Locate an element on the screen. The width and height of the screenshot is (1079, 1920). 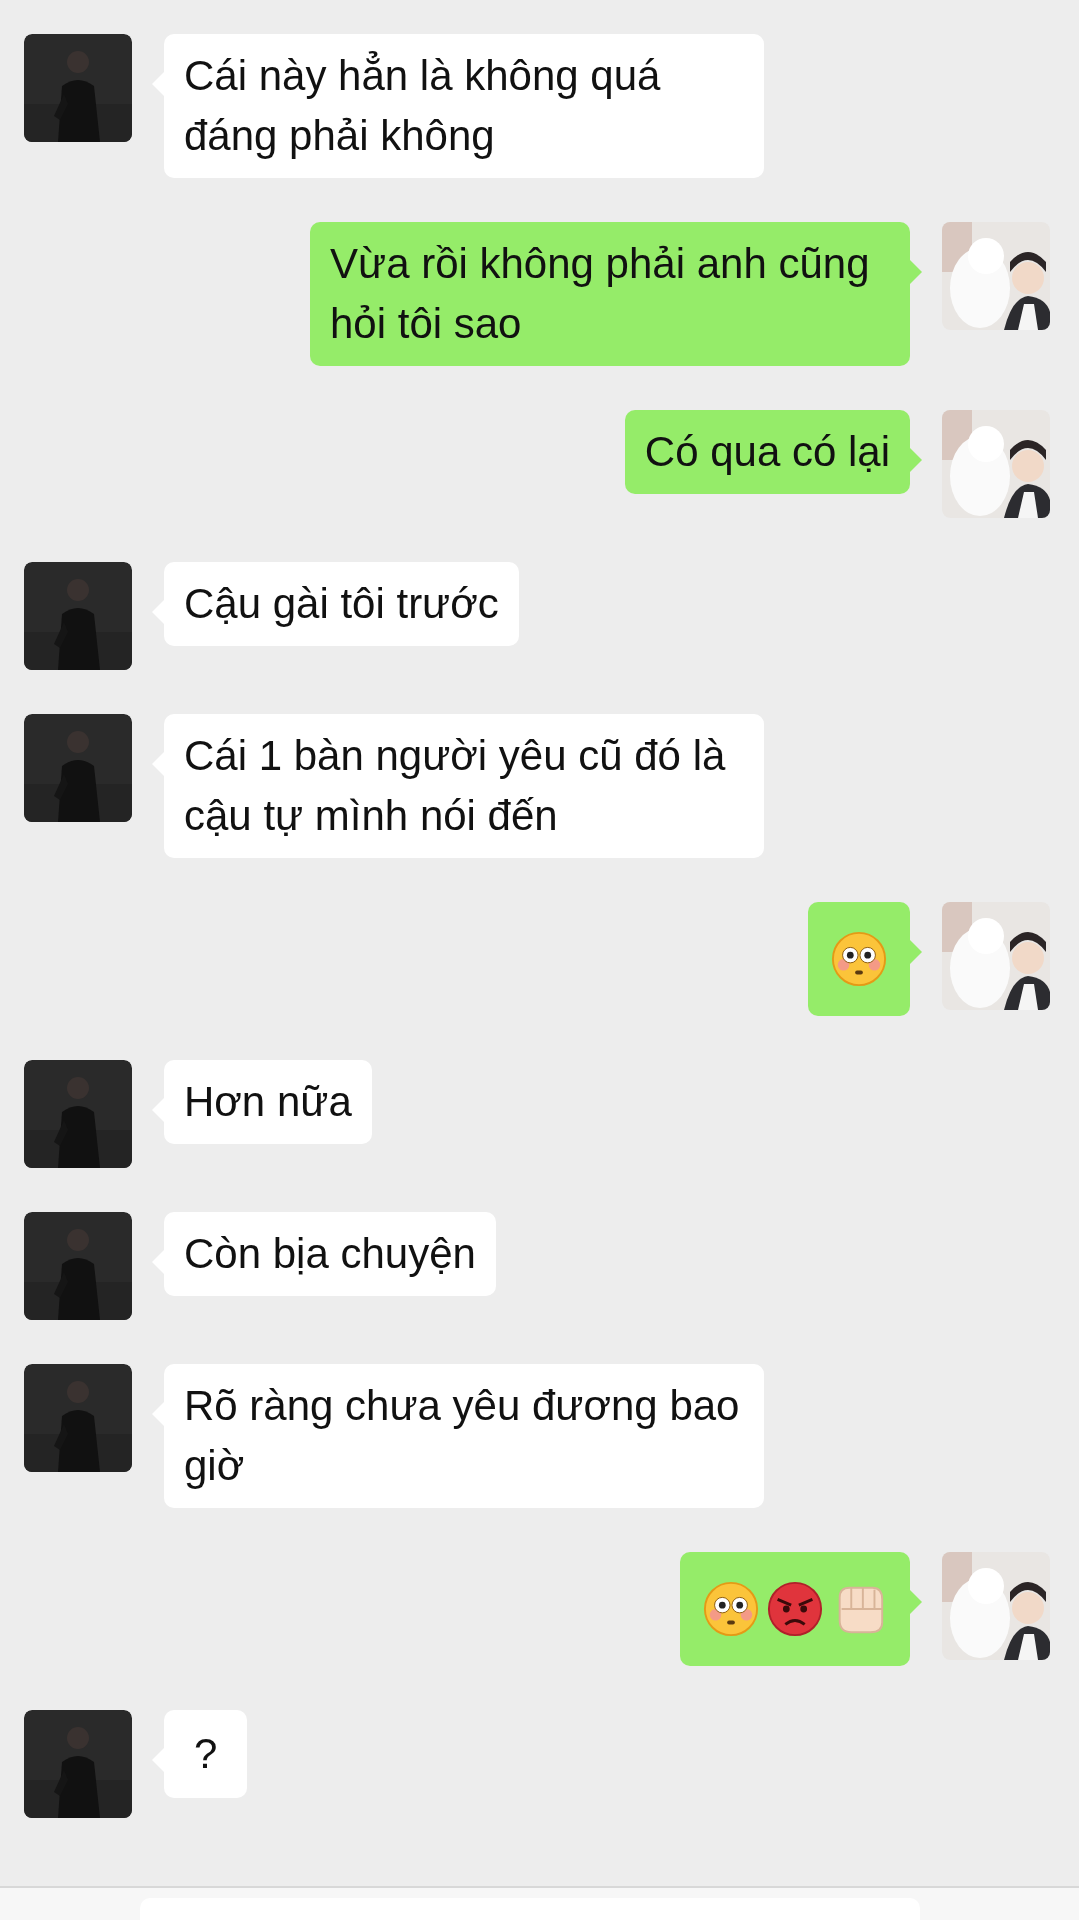
message-bubble: Vừa rồi không phải anh cũng hỏi tôi sao is located at coordinates (610, 294).